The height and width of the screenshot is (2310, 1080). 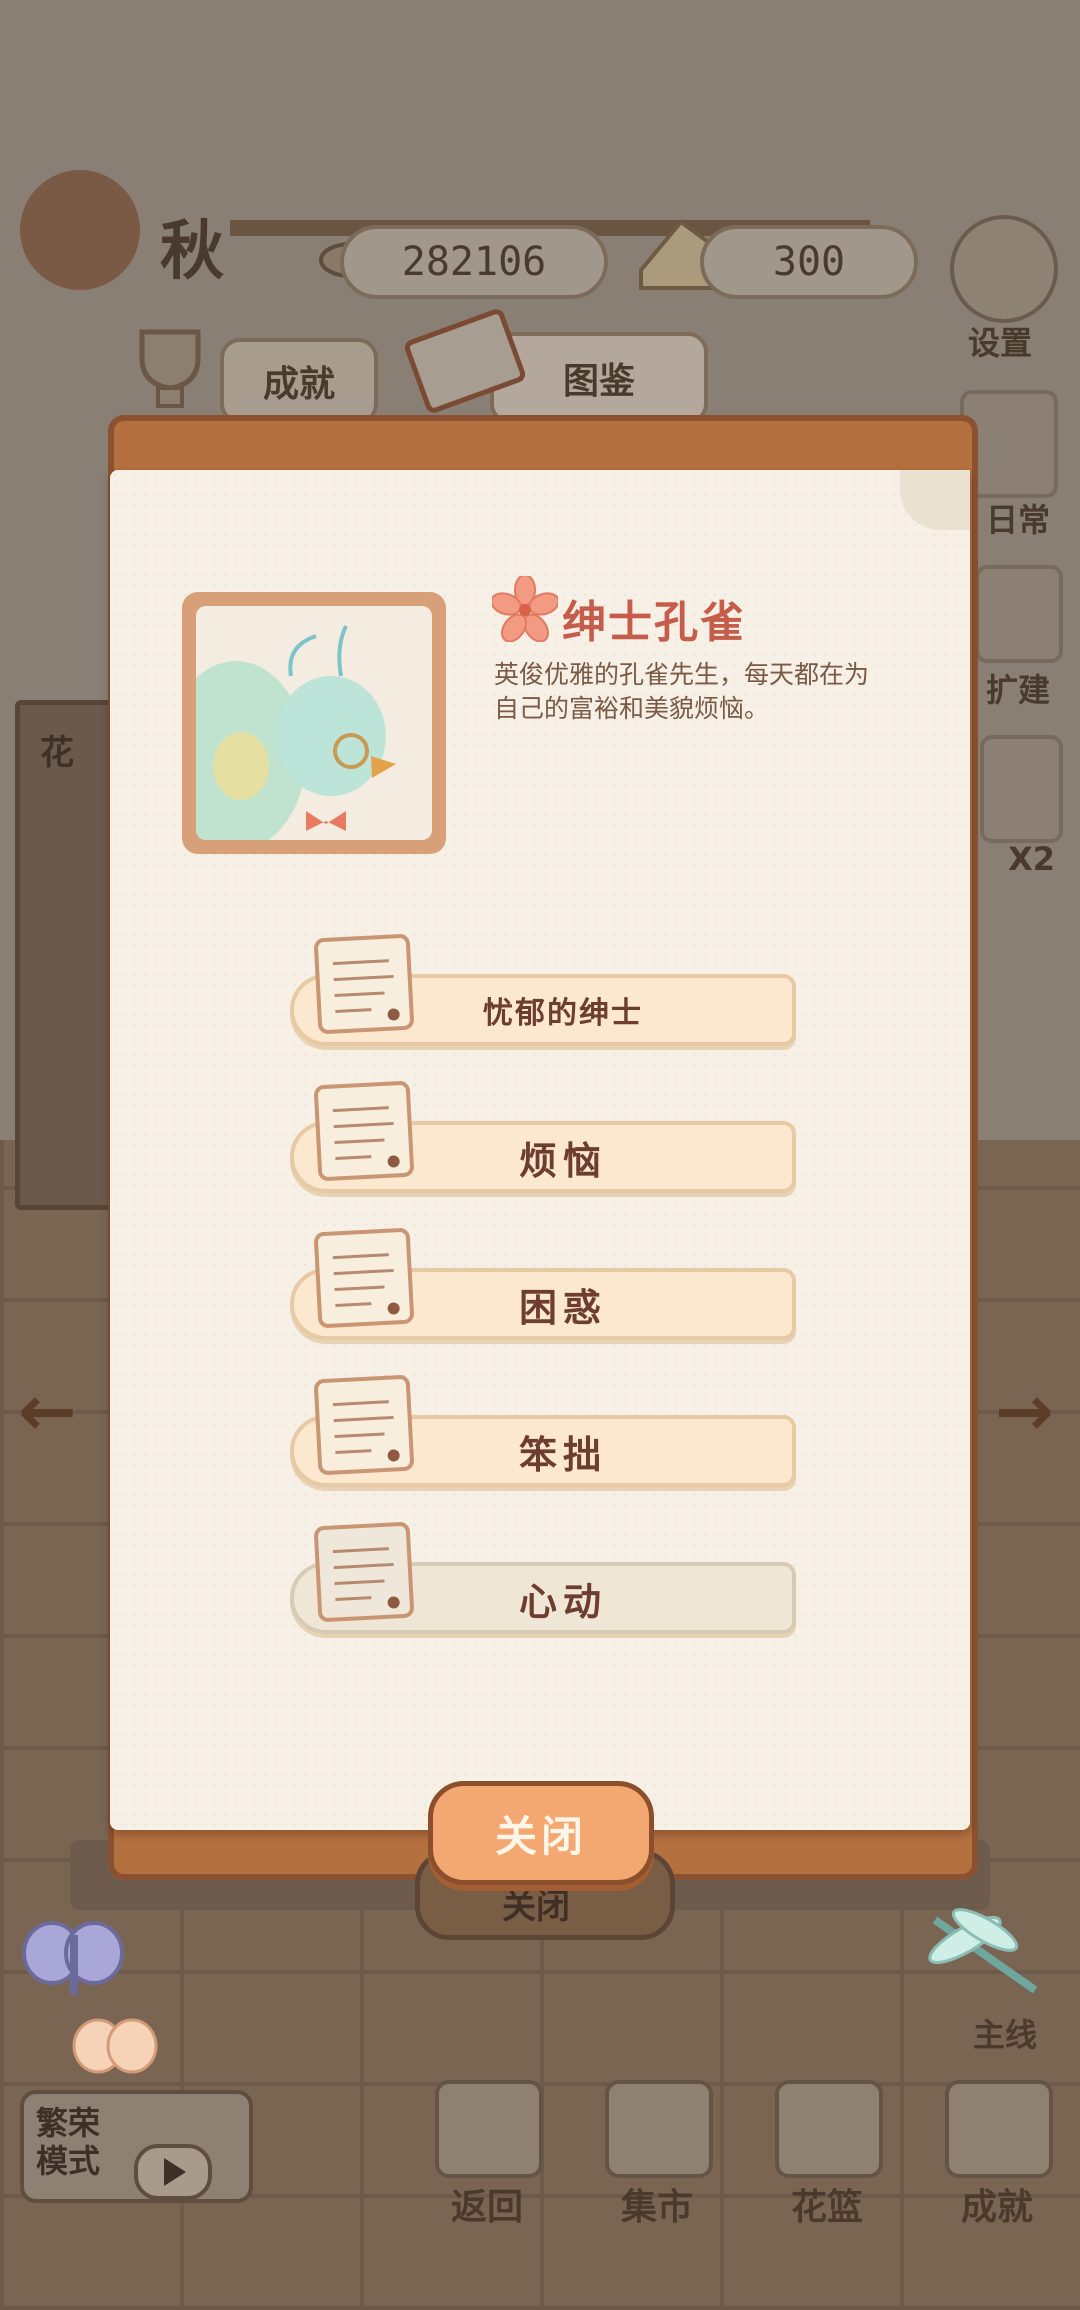 I want to click on story-label: 困惑, so click(x=562, y=1307).